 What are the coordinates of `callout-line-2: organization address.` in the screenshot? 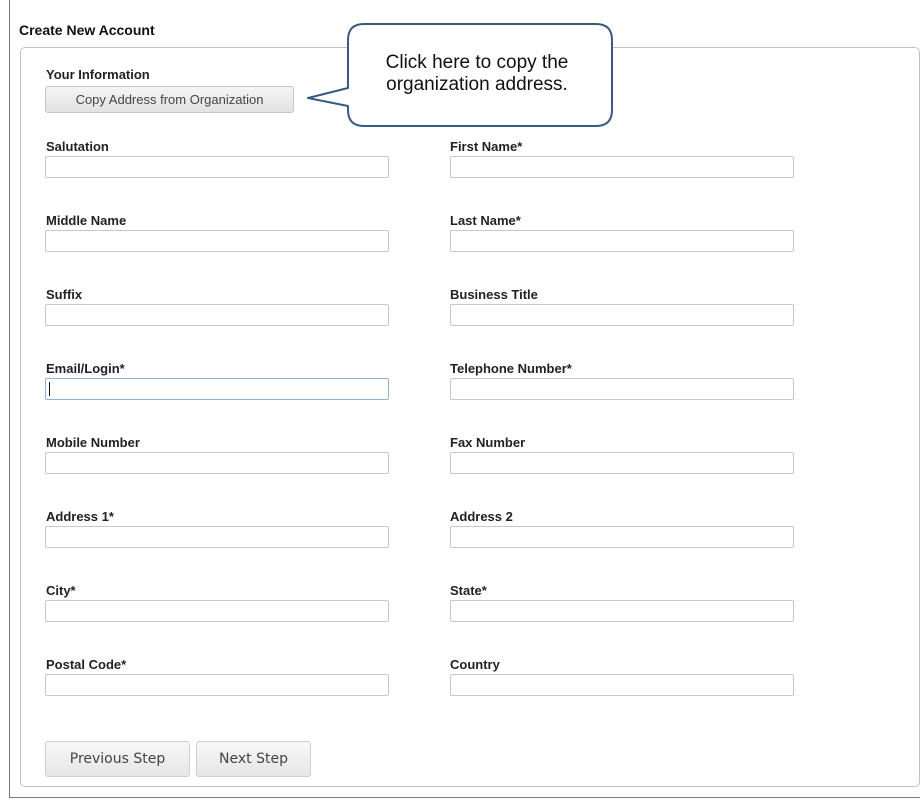 It's located at (477, 84).